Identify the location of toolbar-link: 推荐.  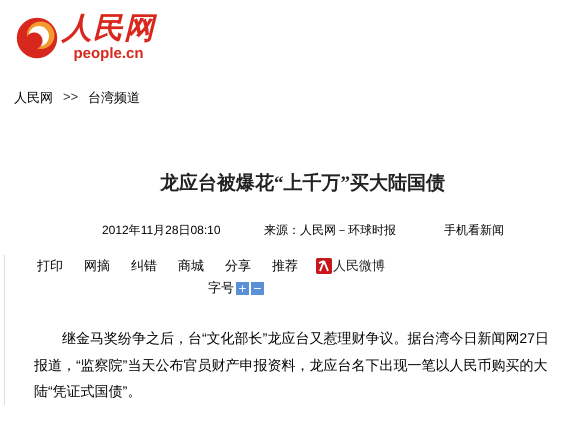
(285, 266).